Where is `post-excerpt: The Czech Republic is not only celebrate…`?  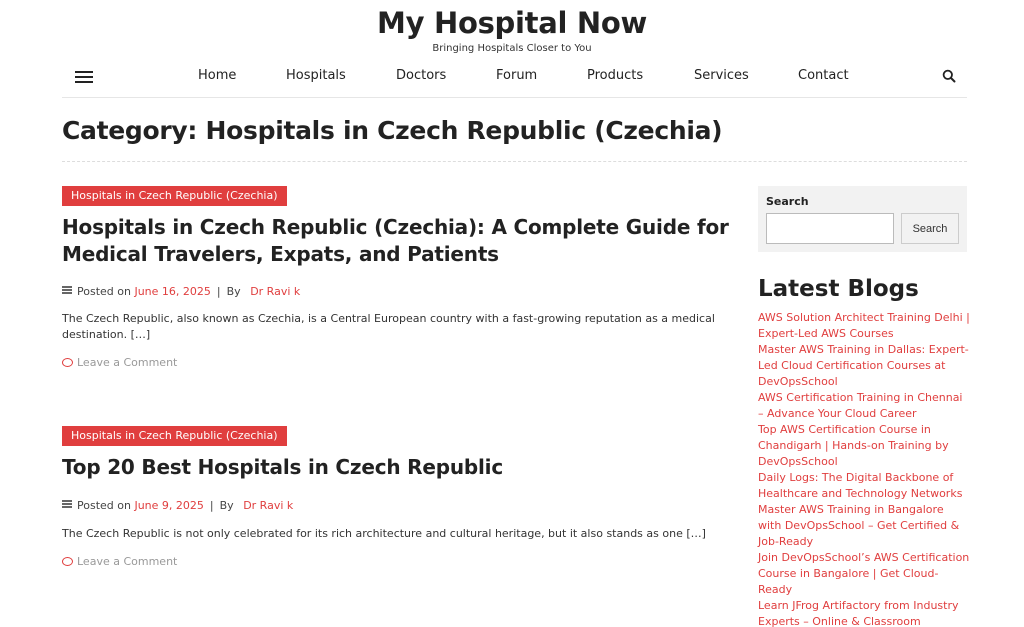 post-excerpt: The Czech Republic is not only celebrate… is located at coordinates (384, 533).